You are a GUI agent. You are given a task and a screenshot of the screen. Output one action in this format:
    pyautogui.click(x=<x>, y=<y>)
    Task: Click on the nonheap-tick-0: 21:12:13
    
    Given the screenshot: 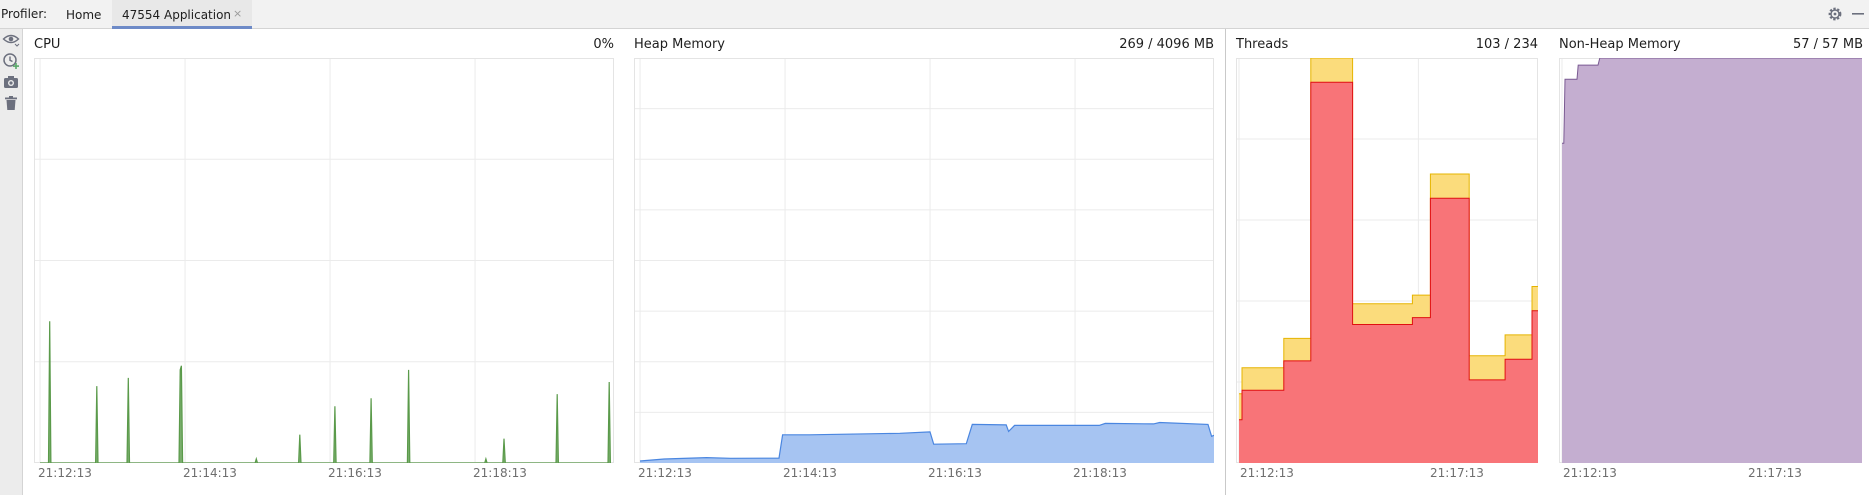 What is the action you would take?
    pyautogui.click(x=1590, y=473)
    